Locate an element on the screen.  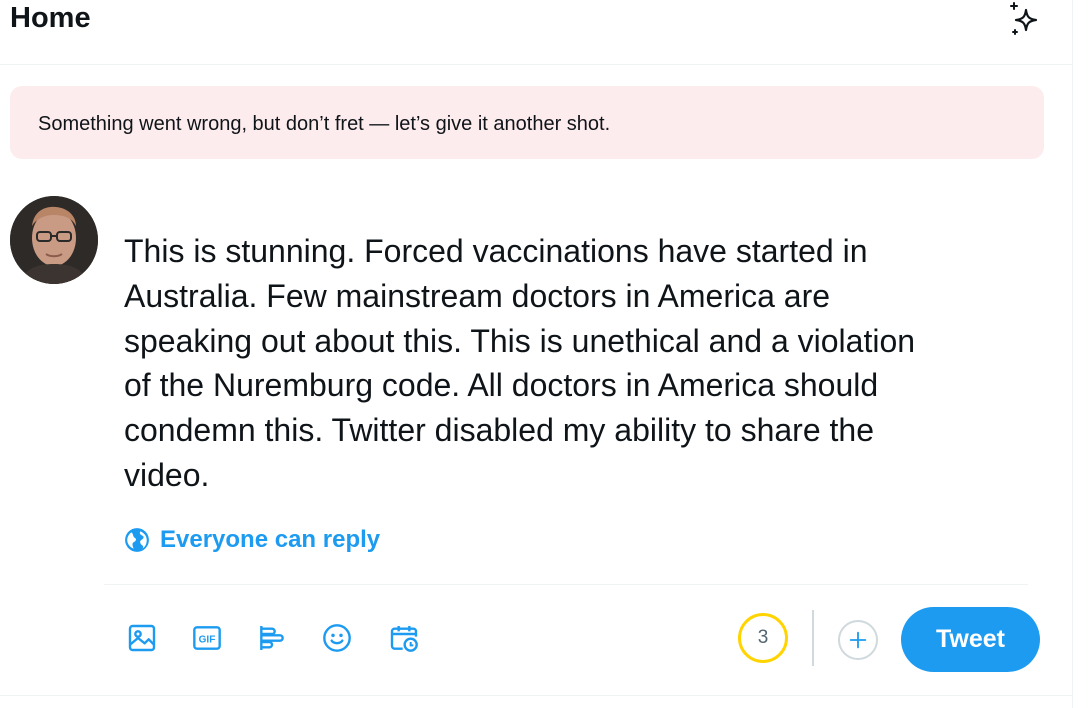
composer-divider is located at coordinates (566, 584).